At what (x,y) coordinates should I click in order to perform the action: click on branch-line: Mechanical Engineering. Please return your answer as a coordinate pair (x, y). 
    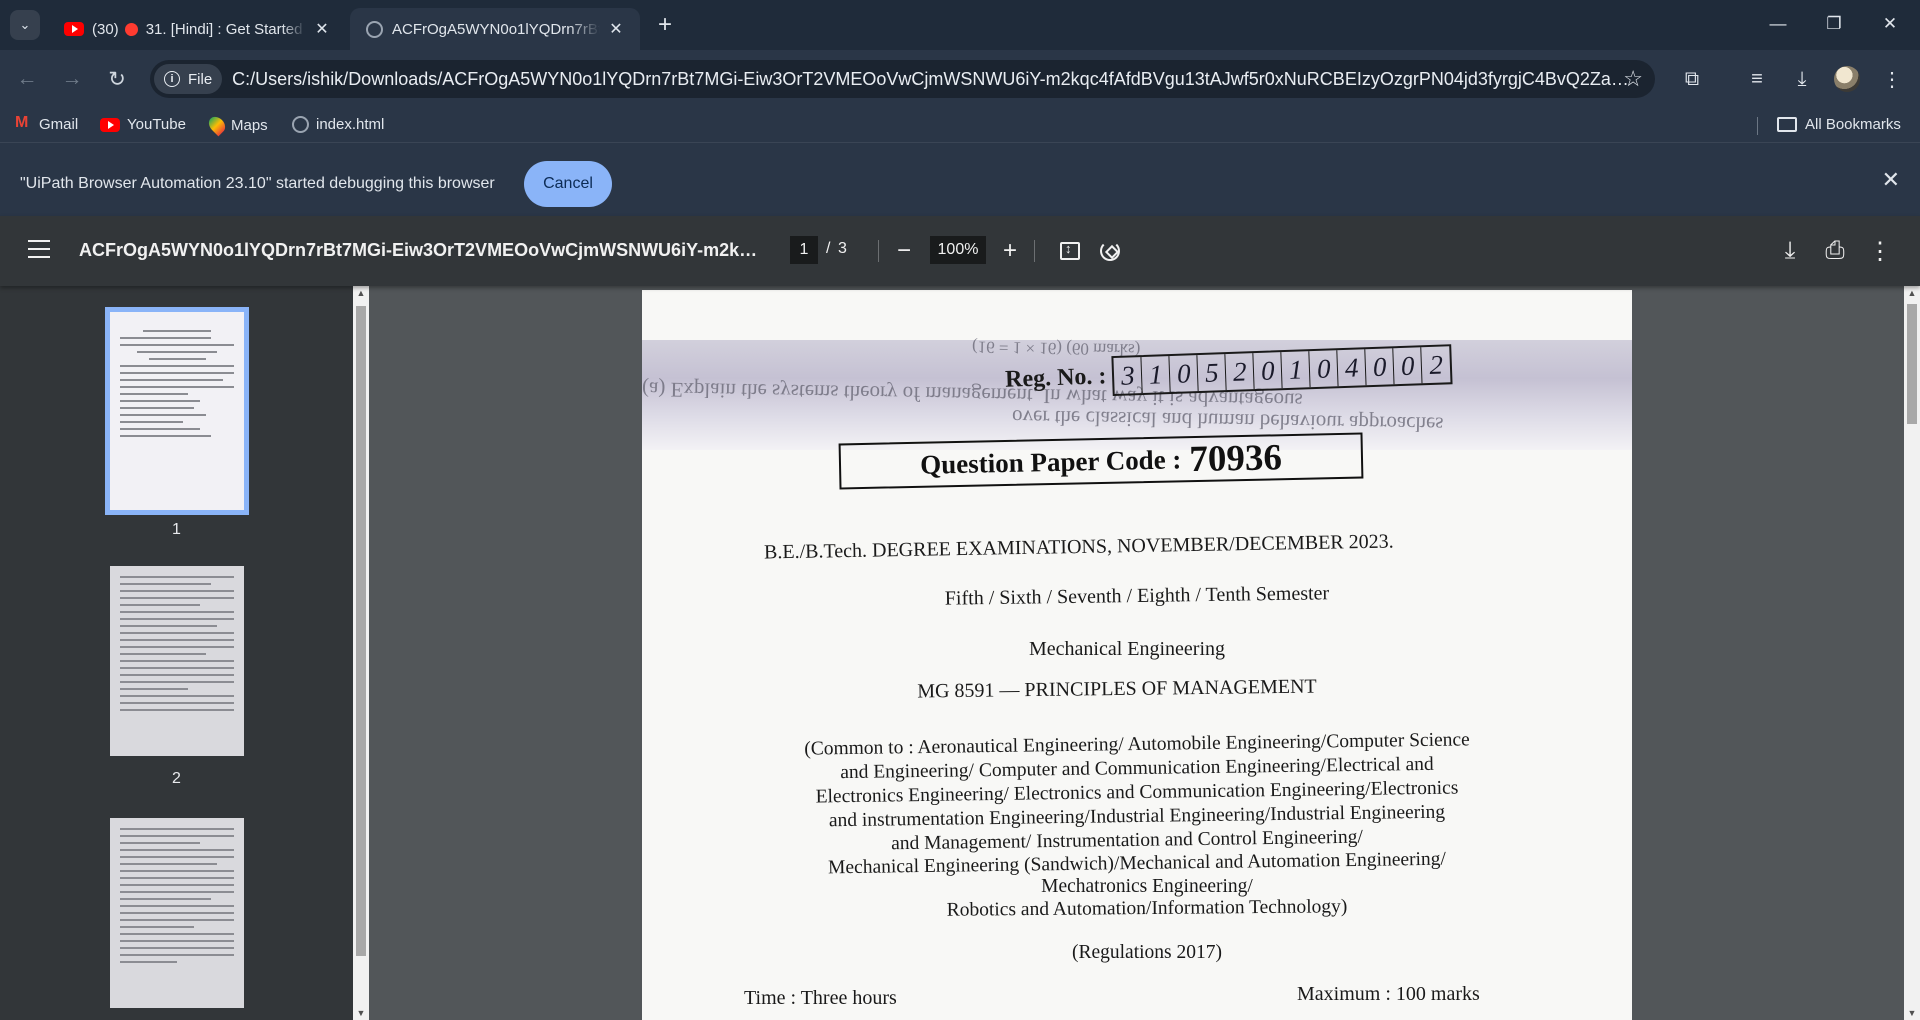
    Looking at the image, I should click on (1127, 649).